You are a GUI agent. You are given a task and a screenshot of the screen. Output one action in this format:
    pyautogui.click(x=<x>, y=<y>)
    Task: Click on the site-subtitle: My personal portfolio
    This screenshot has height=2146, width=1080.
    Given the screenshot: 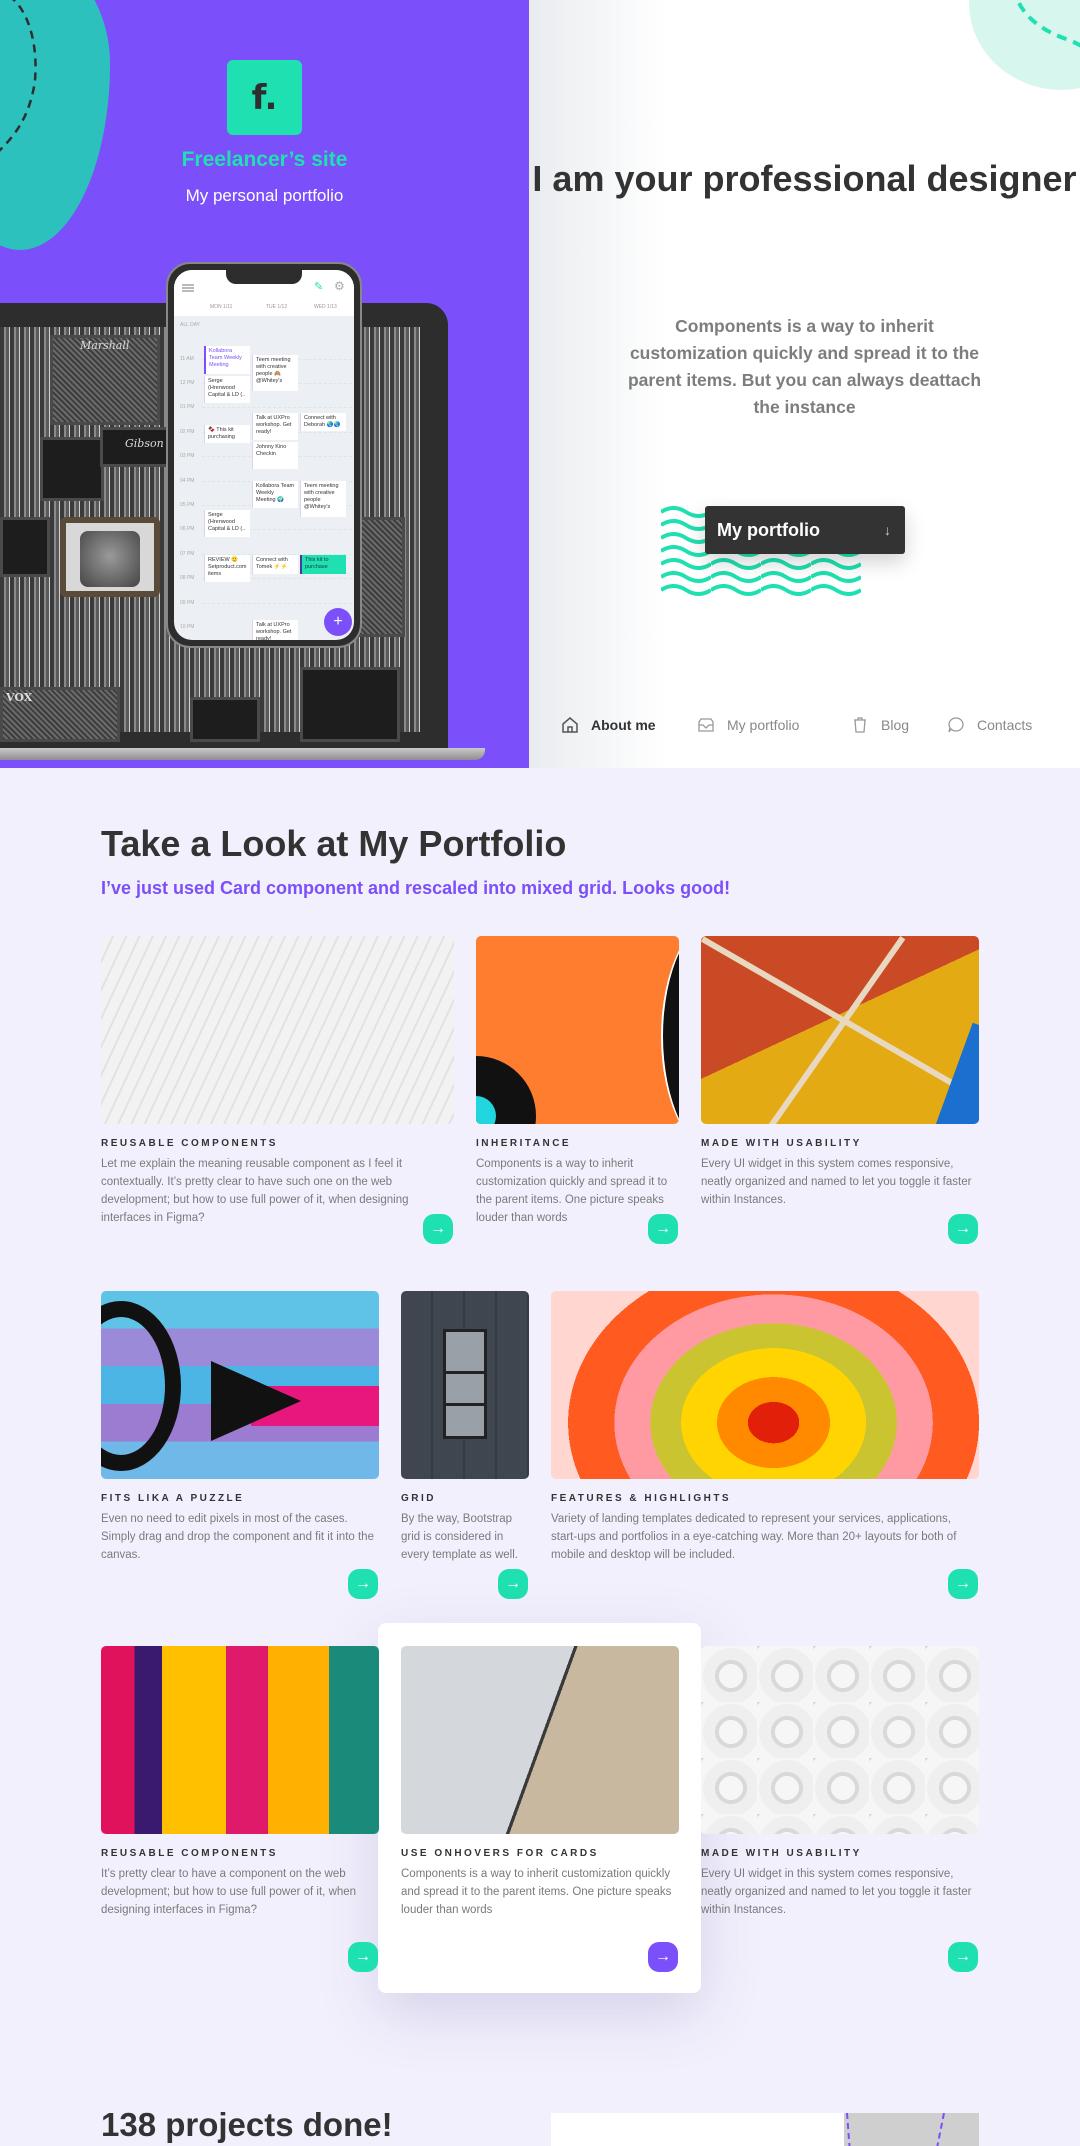 What is the action you would take?
    pyautogui.click(x=264, y=195)
    